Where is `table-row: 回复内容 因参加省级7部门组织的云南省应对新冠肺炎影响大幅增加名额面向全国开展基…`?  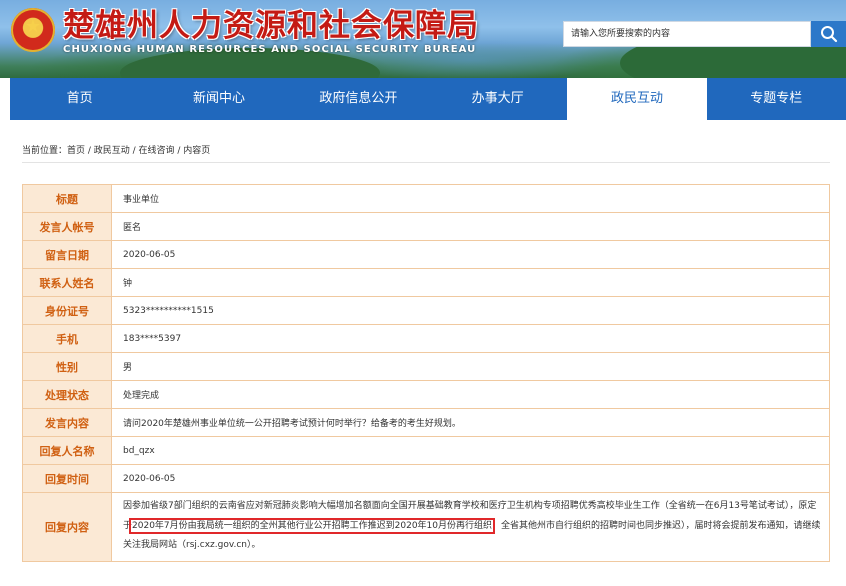
table-row: 回复内容 因参加省级7部门组织的云南省应对新冠肺炎影响大幅增加名额面向全国开展基… is located at coordinates (426, 527).